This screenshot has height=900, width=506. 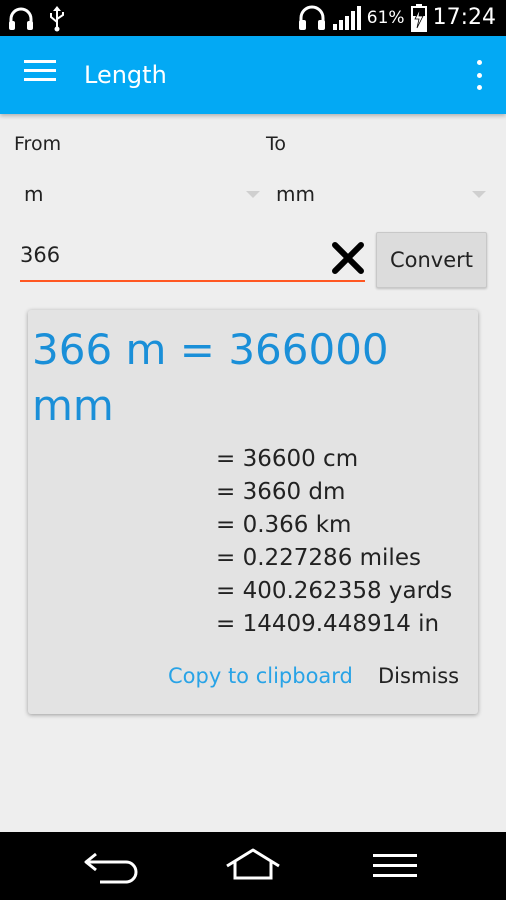 What do you see at coordinates (37, 19) in the screenshot?
I see `status-left-icons` at bounding box center [37, 19].